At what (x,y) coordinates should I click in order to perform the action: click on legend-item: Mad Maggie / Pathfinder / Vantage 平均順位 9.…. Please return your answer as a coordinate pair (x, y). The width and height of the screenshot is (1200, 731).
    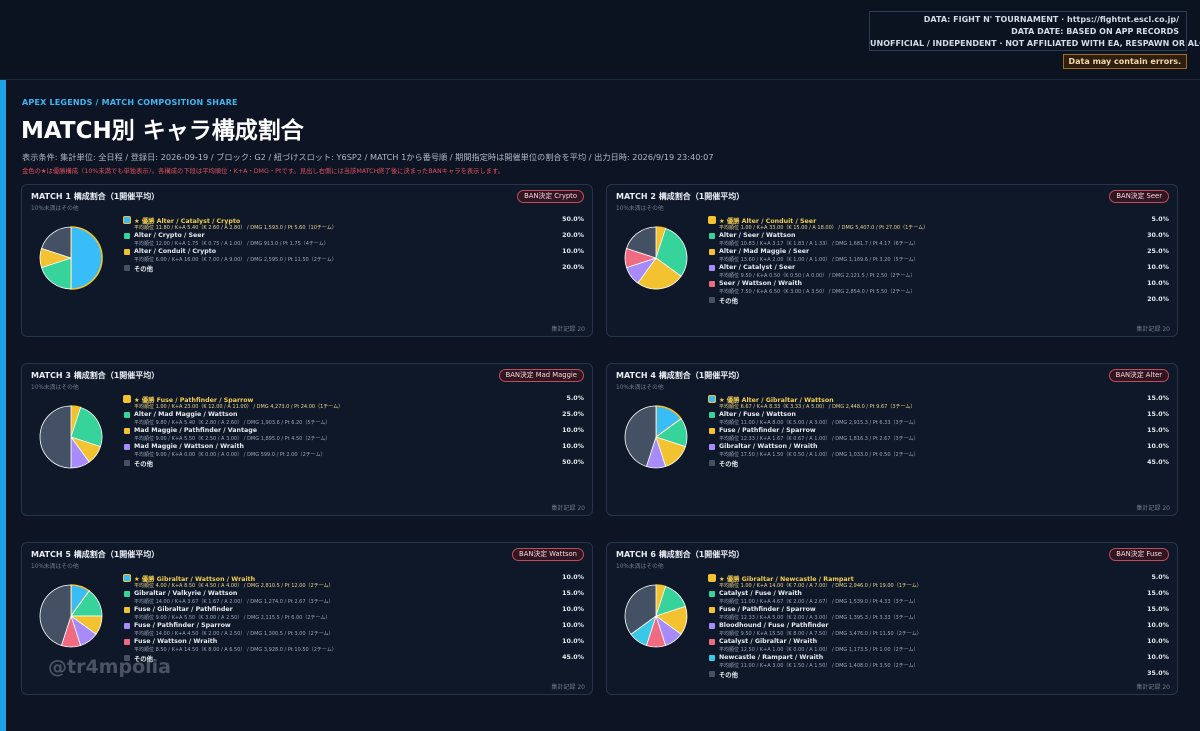
    Looking at the image, I should click on (354, 435).